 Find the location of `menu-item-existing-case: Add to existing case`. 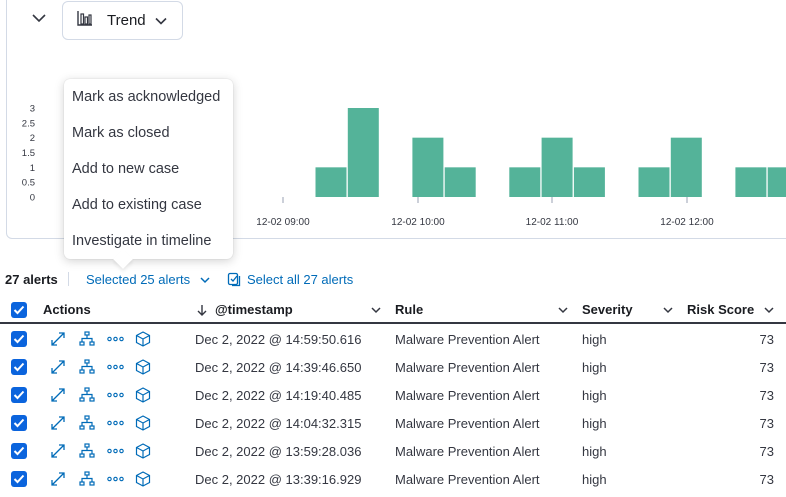

menu-item-existing-case: Add to existing case is located at coordinates (137, 205).